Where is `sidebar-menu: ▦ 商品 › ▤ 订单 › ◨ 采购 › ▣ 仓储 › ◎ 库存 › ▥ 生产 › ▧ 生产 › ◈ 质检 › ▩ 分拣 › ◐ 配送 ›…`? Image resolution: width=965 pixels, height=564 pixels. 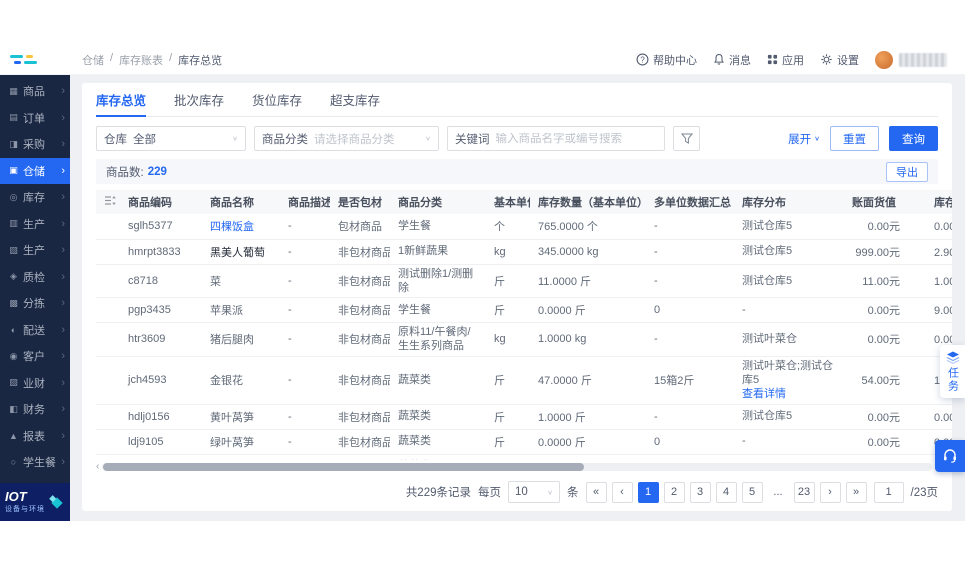
sidebar-menu: ▦ 商品 › ▤ 订单 › ◨ 采购 › ▣ 仓储 › ◎ 库存 › ▥ 生产 › ▧ 生产 › ◈ 质检 › ▩ 分拣 › ◐ 配送 ›… is located at coordinates (35, 279).